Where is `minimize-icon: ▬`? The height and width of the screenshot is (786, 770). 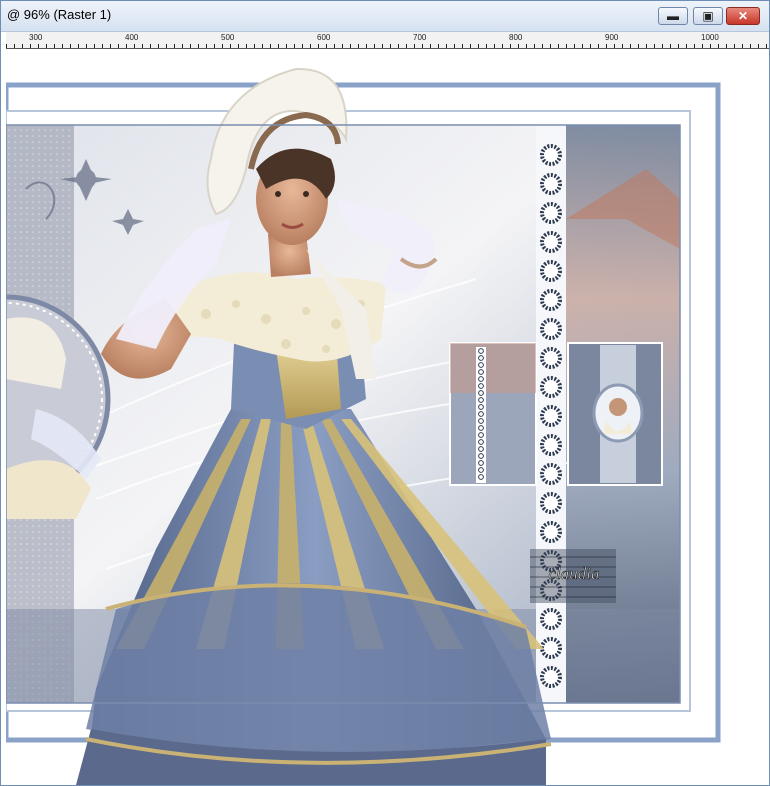
minimize-icon: ▬ is located at coordinates (673, 16).